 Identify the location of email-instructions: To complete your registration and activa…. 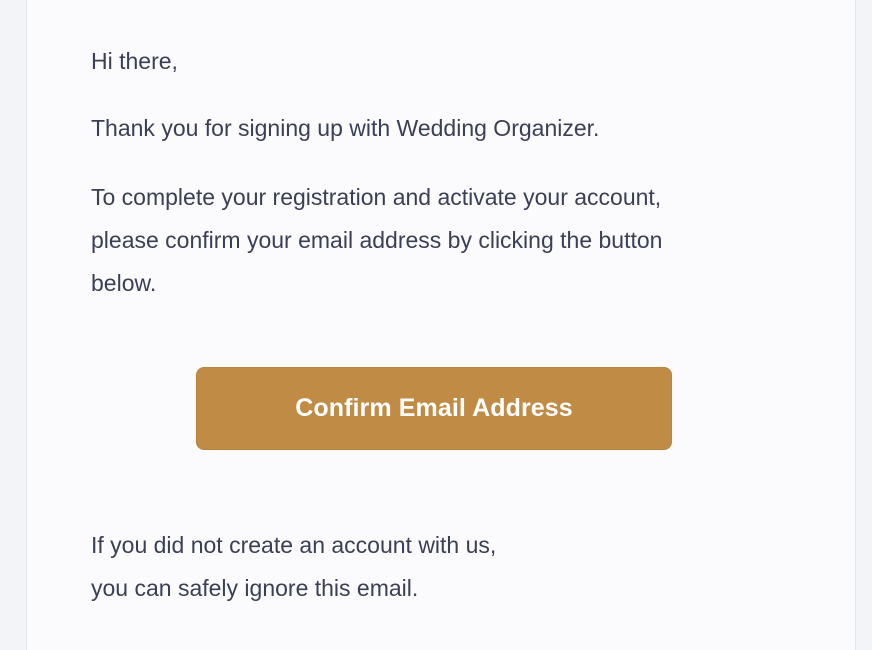
(376, 240).